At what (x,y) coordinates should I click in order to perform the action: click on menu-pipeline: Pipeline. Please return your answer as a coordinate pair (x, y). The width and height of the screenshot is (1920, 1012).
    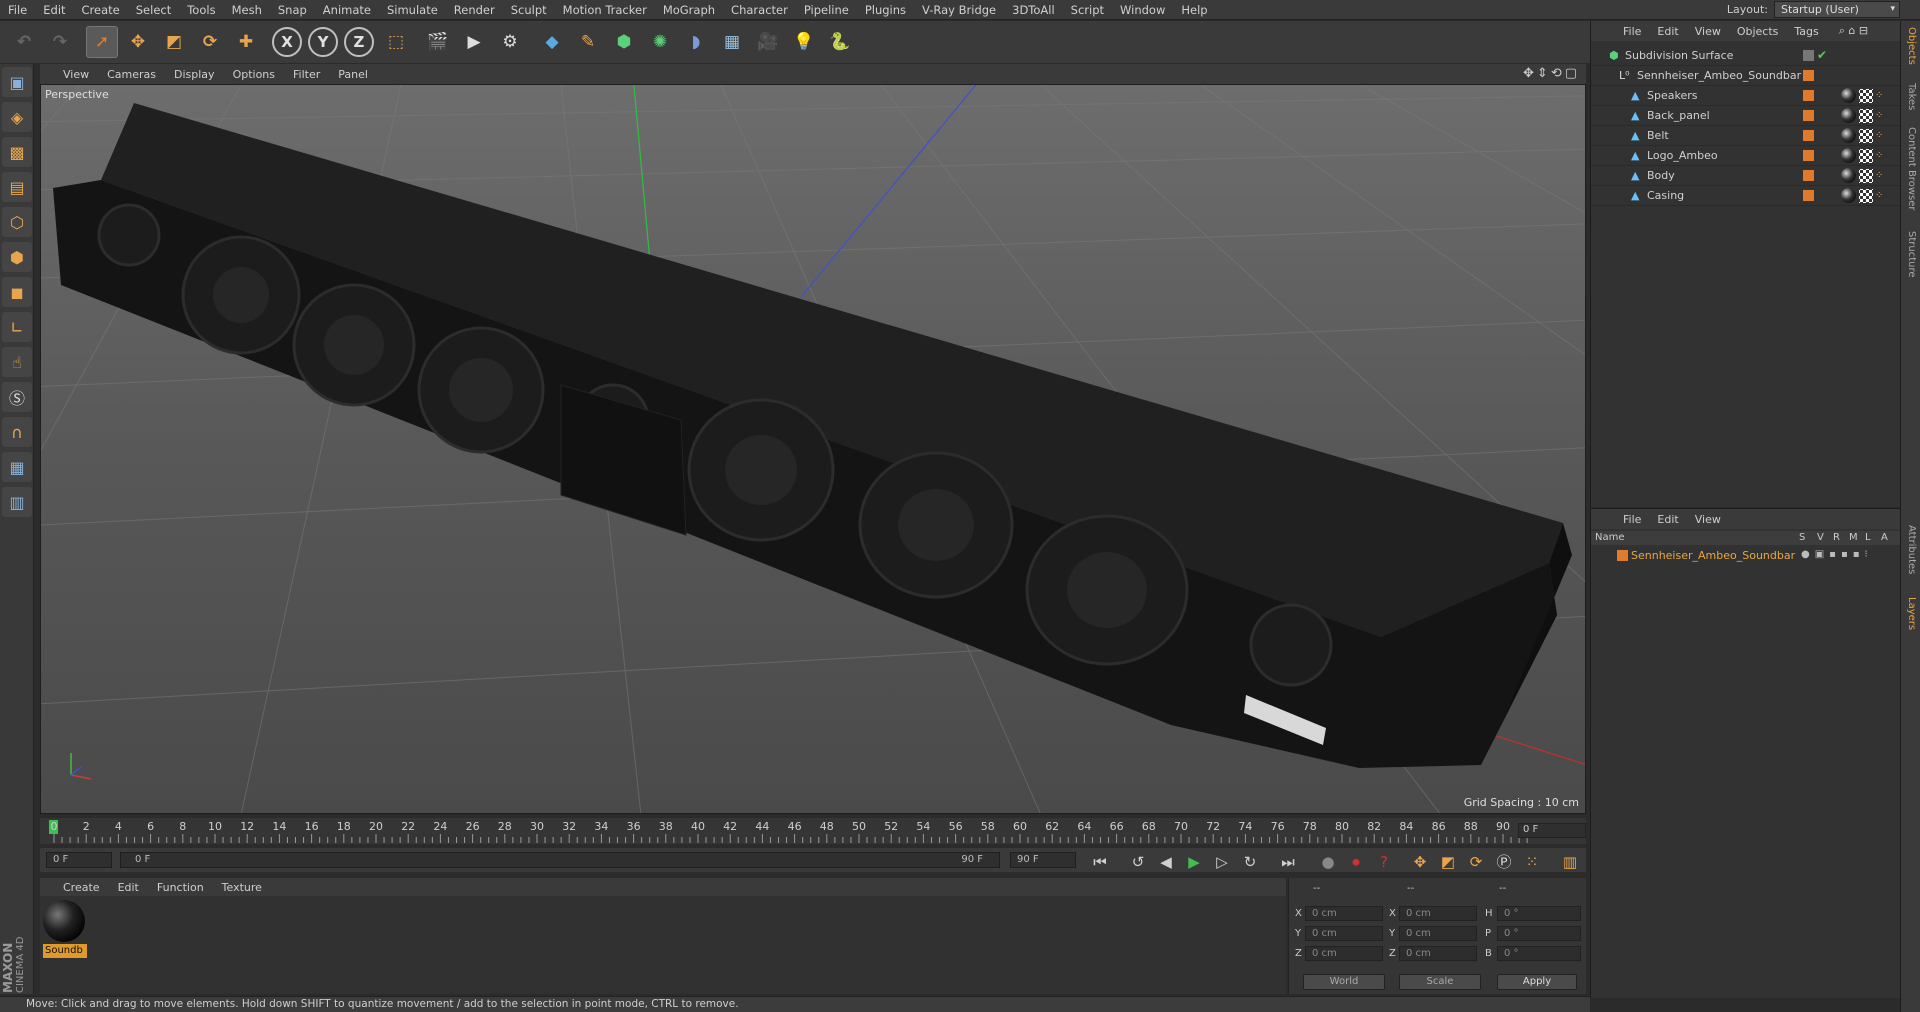
    Looking at the image, I should click on (826, 10).